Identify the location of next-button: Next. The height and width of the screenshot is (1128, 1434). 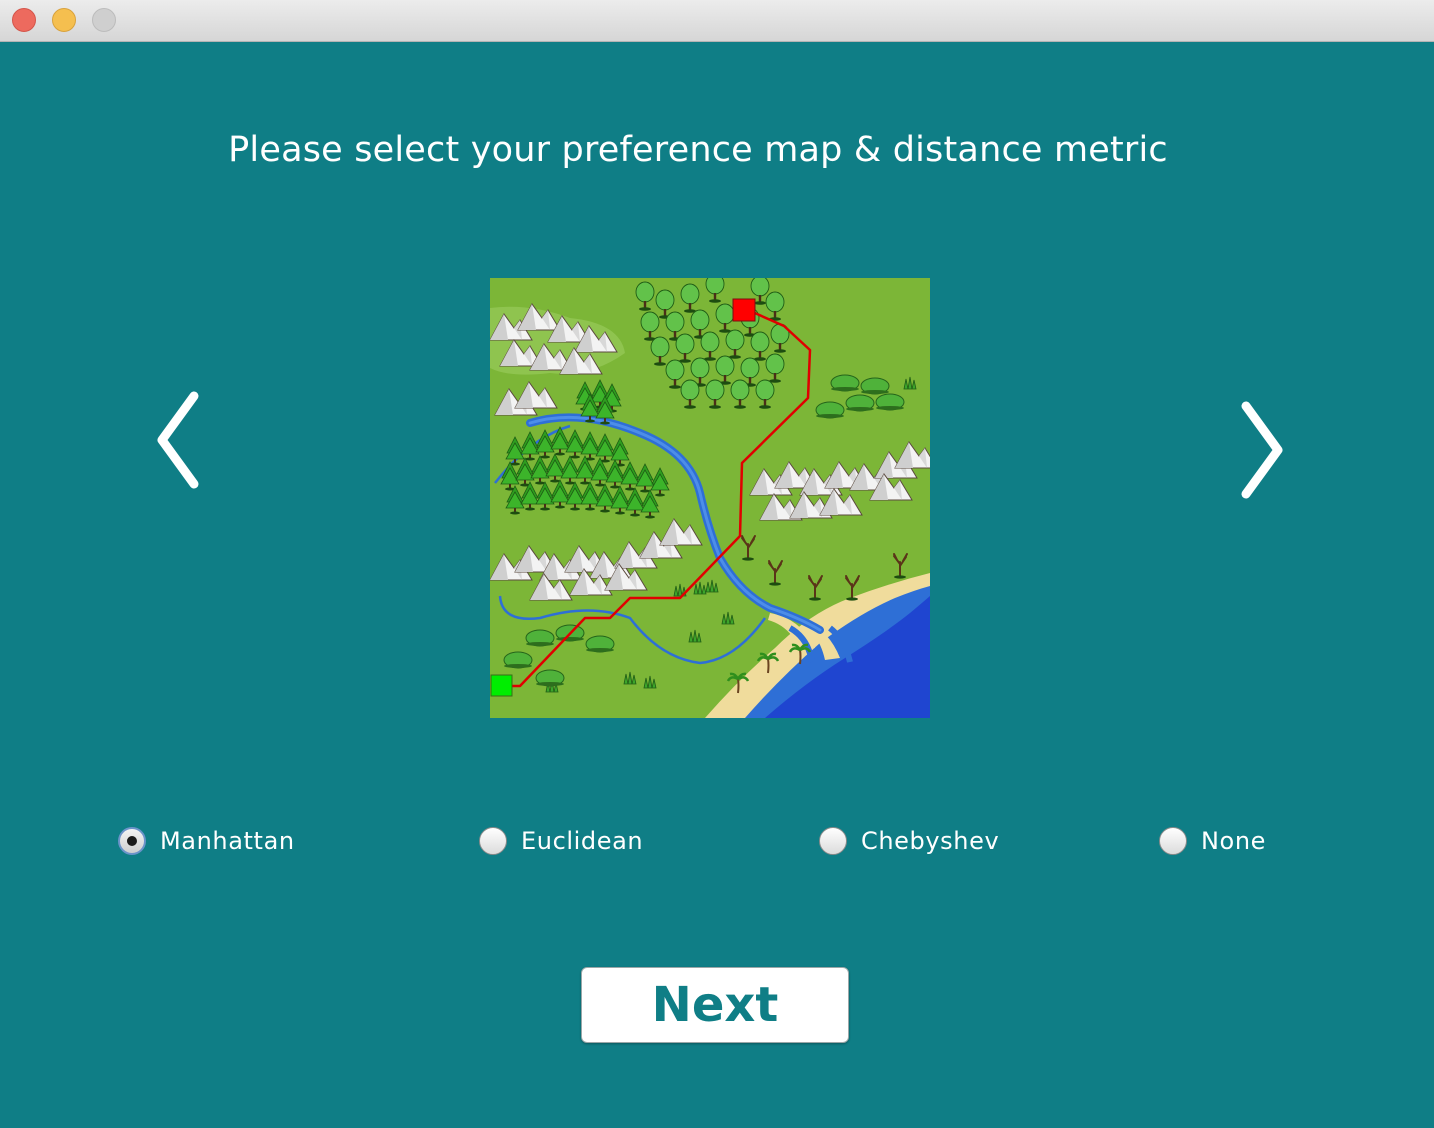
(715, 1005).